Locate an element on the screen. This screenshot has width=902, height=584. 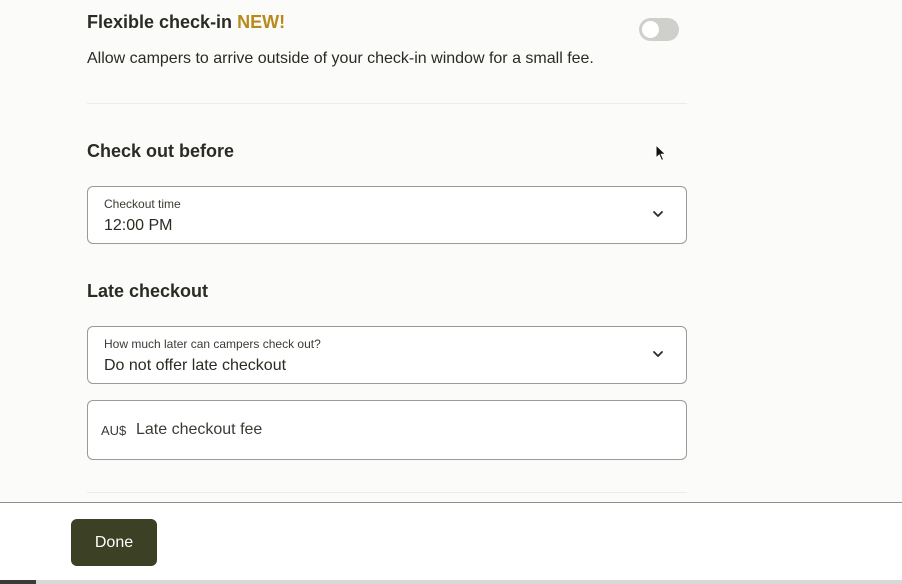
late-checkout-heading: Late checkout is located at coordinates (148, 291).